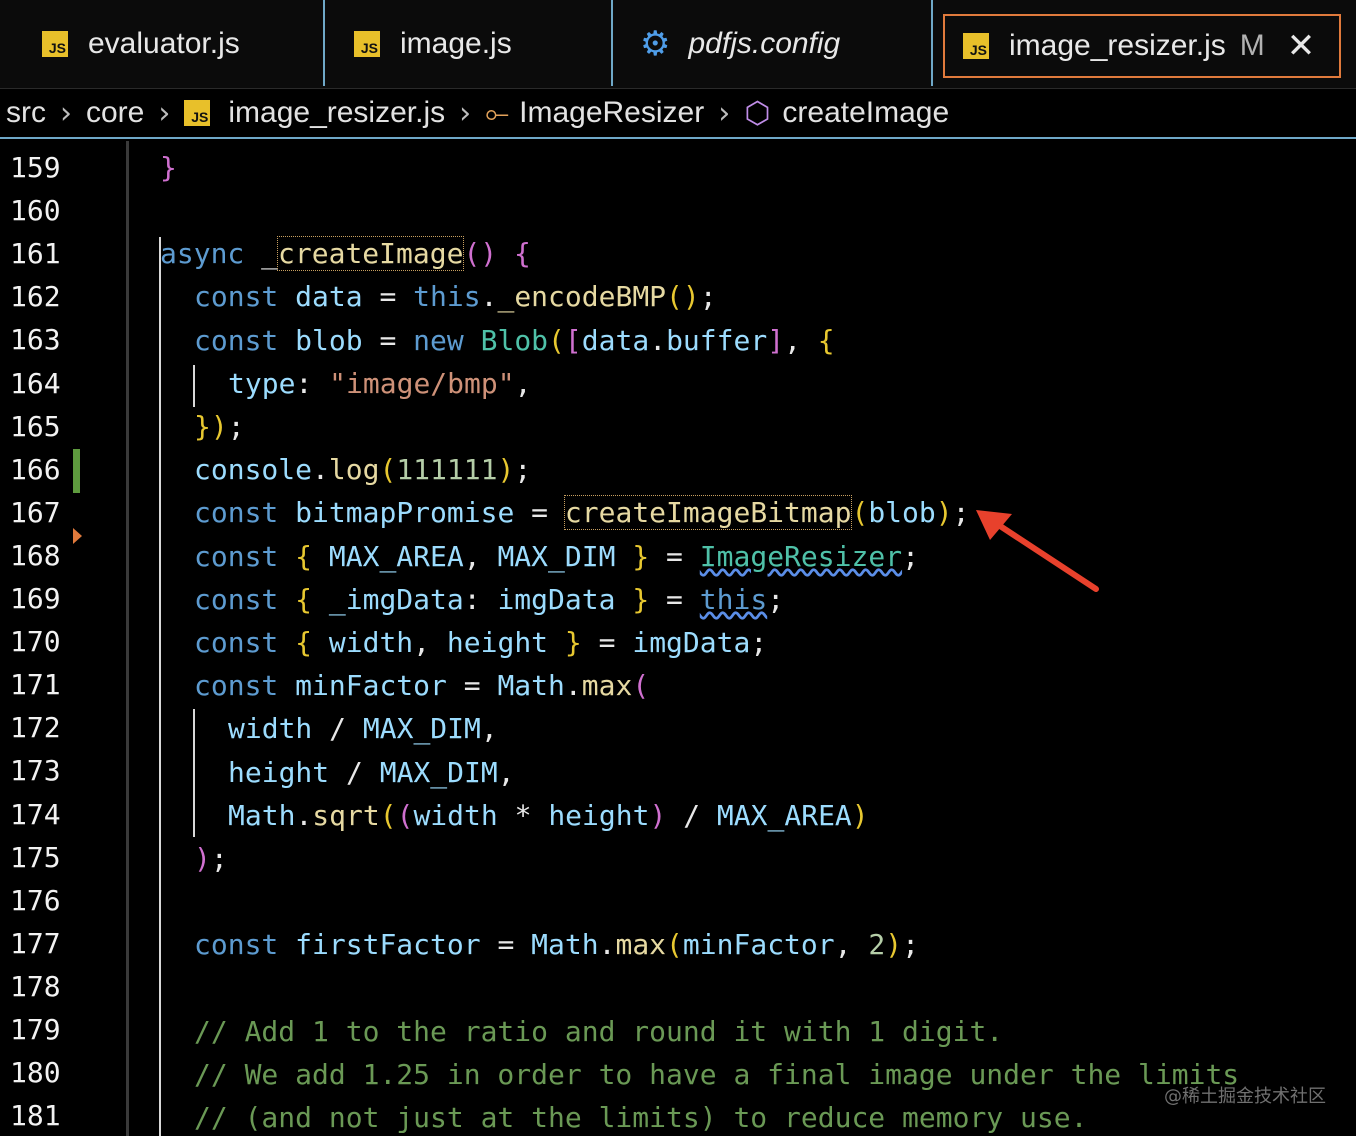  What do you see at coordinates (35, 1116) in the screenshot?
I see `line-number: 181` at bounding box center [35, 1116].